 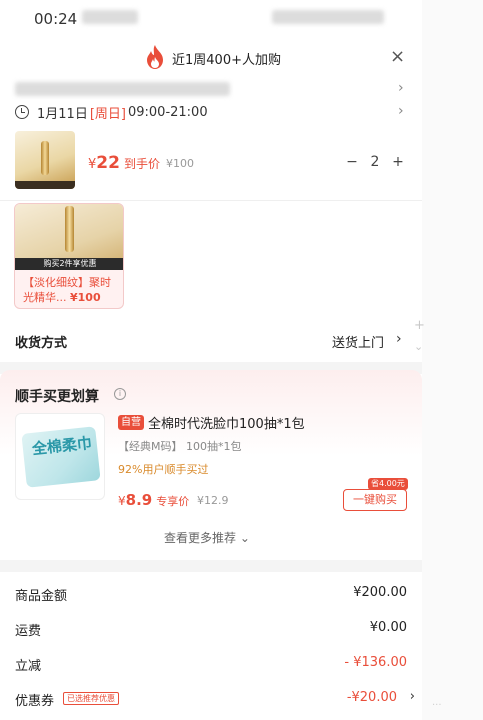 I want to click on delivery-weekday: [周日], so click(x=107, y=114).